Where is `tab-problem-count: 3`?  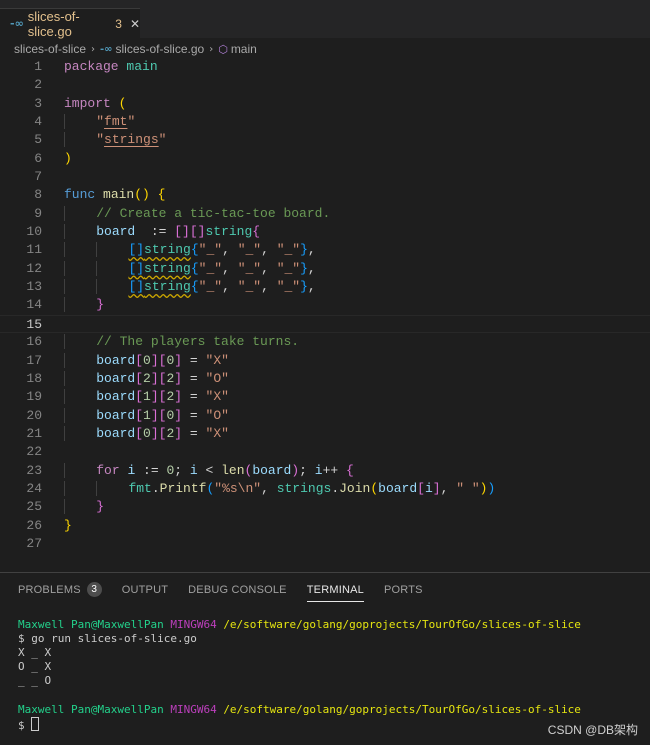 tab-problem-count: 3 is located at coordinates (118, 23).